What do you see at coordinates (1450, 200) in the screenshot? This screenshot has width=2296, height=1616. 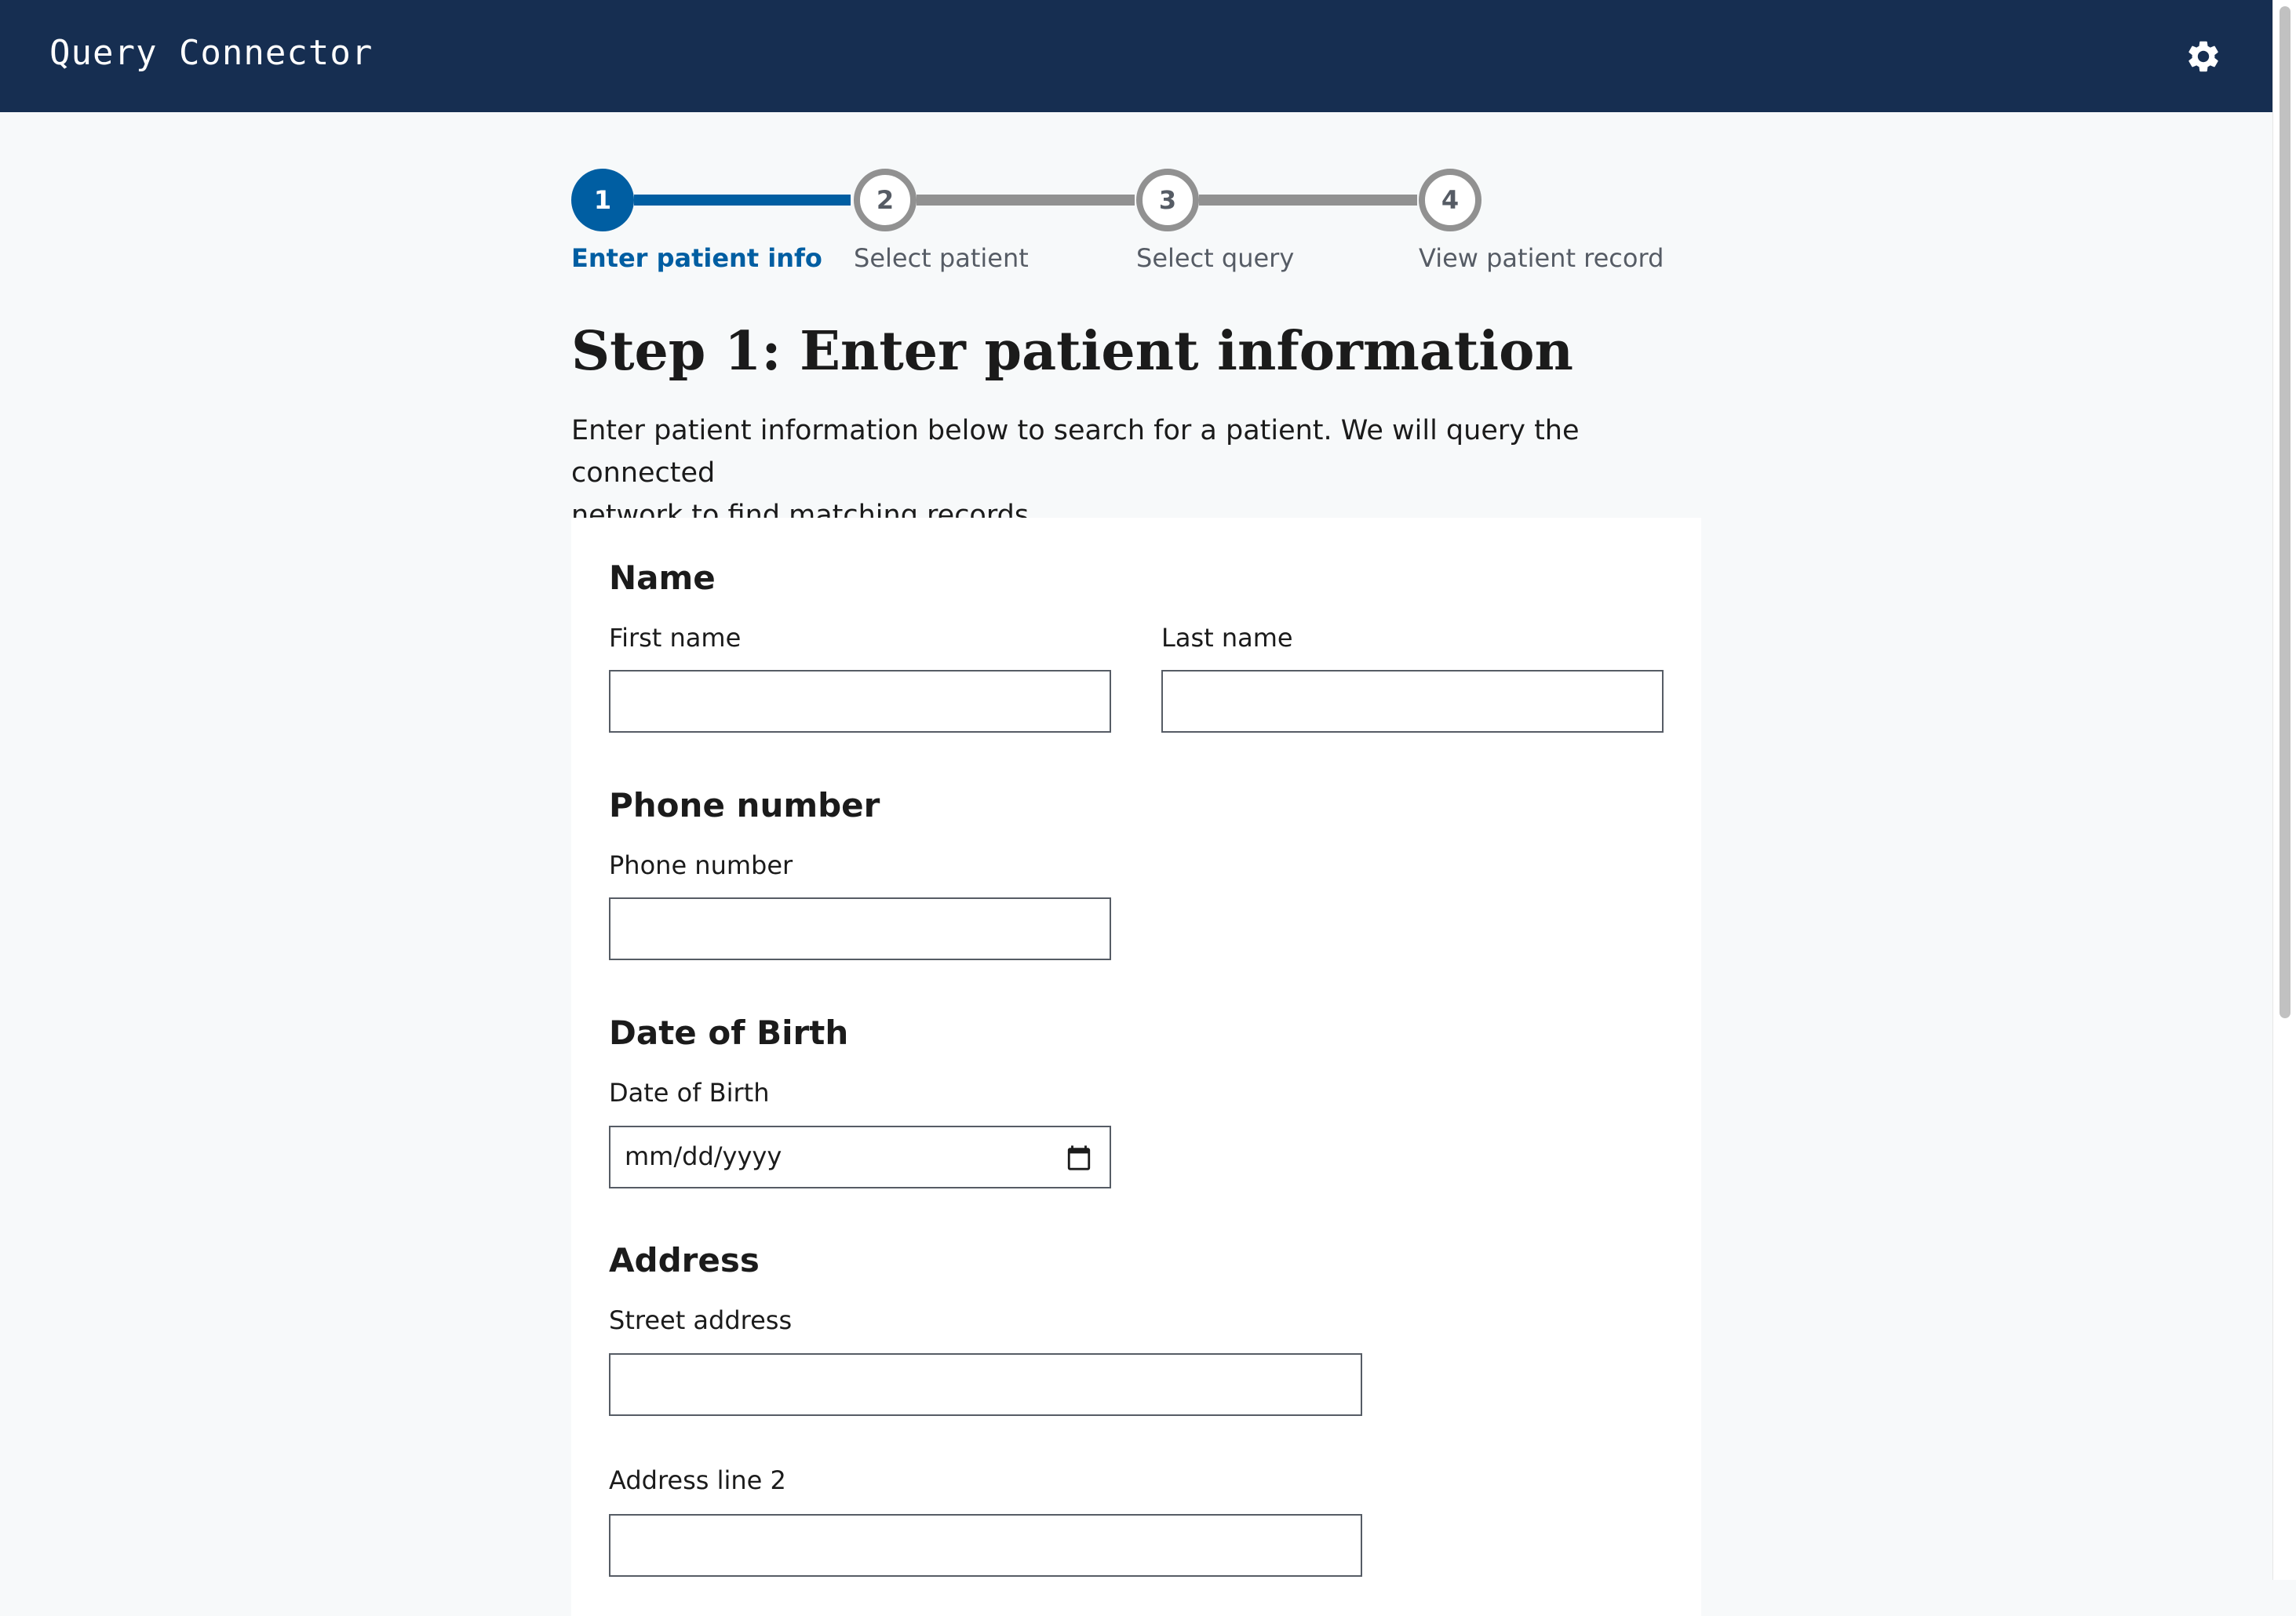 I see `step-4-circle: 4` at bounding box center [1450, 200].